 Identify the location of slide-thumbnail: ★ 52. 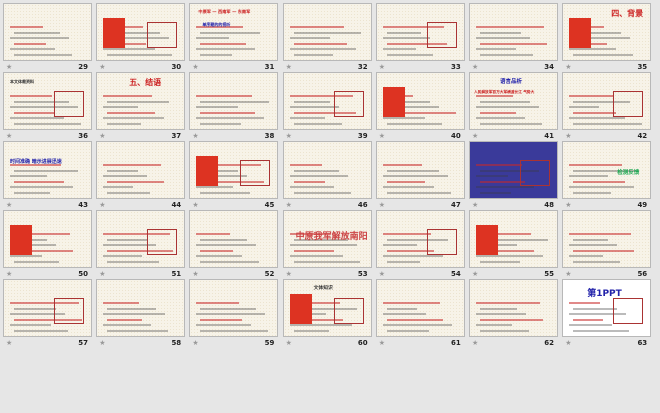
(234, 244).